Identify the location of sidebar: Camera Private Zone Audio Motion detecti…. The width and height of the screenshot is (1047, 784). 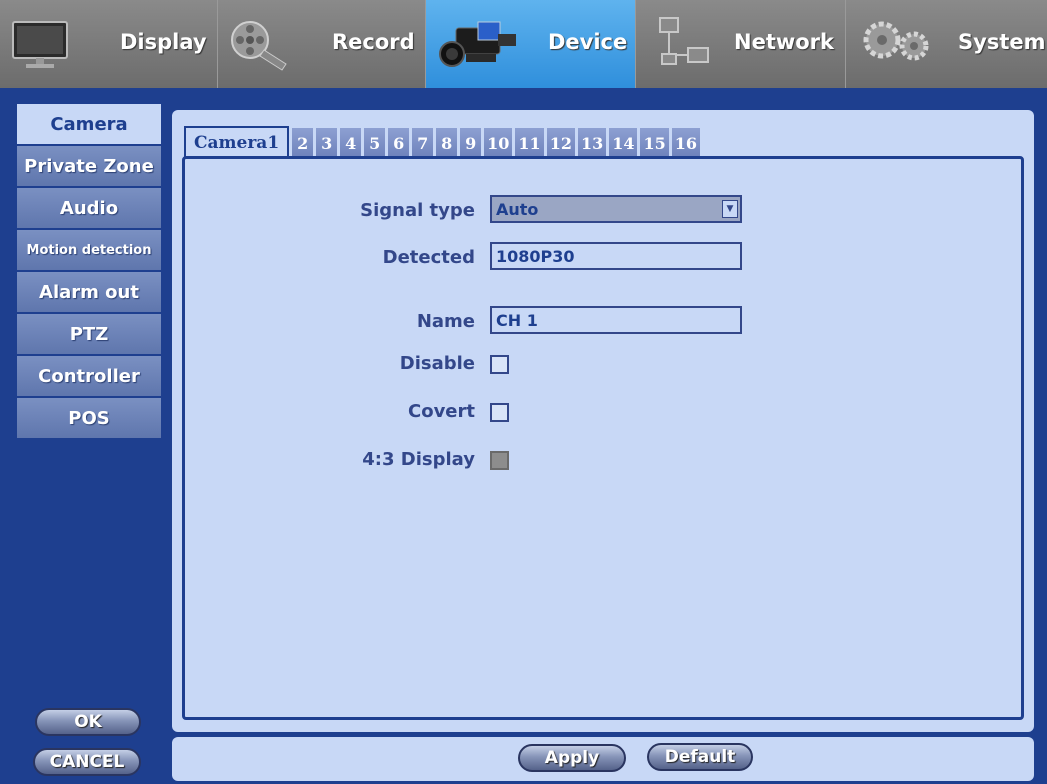
(89, 272).